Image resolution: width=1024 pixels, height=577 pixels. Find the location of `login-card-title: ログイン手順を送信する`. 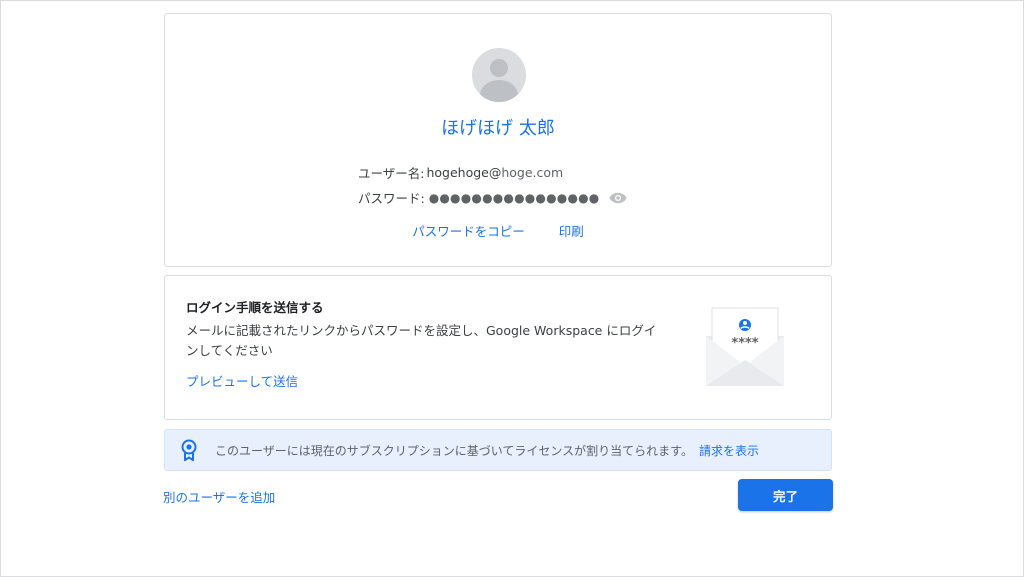

login-card-title: ログイン手順を送信する is located at coordinates (255, 307).